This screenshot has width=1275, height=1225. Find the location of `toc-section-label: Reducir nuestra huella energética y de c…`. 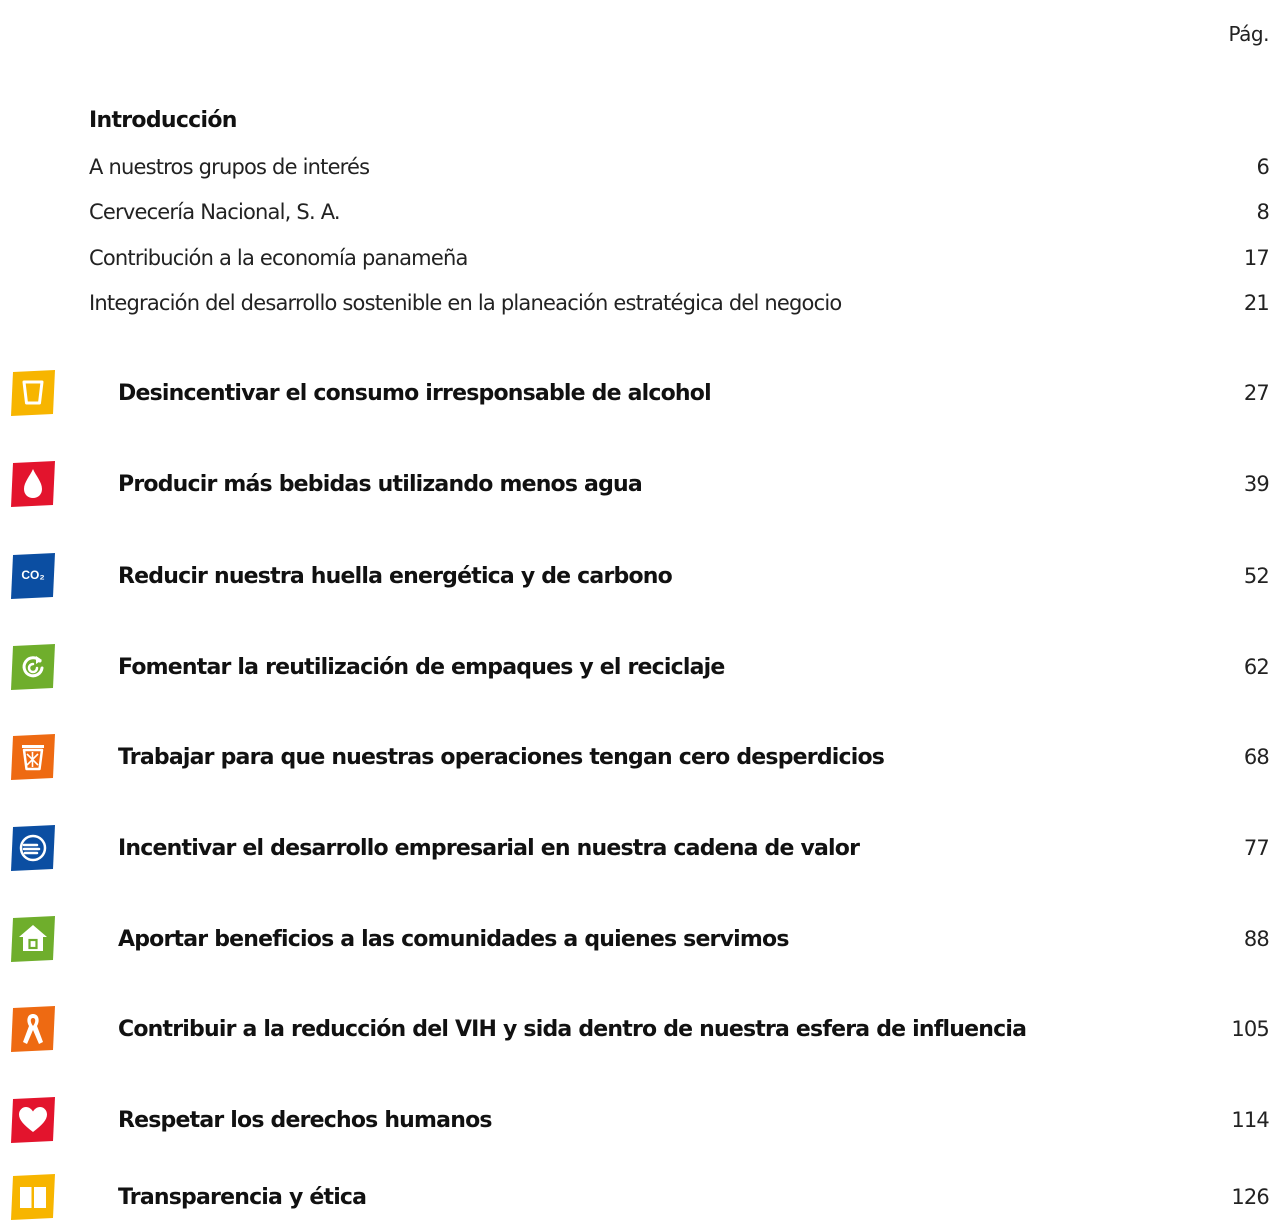

toc-section-label: Reducir nuestra huella energética y de c… is located at coordinates (395, 576).